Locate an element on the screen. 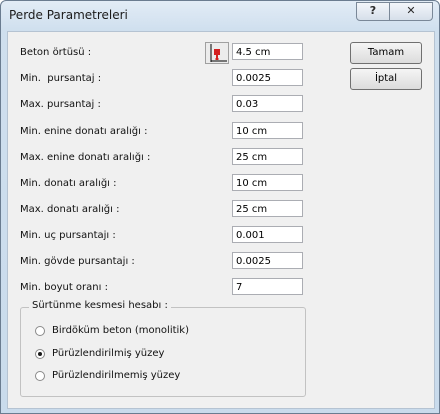  help-icon: ? is located at coordinates (373, 10).